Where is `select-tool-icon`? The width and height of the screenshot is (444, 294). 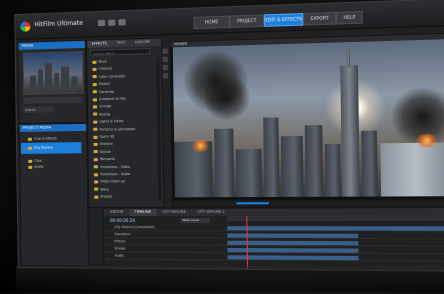
select-tool-icon is located at coordinates (165, 51).